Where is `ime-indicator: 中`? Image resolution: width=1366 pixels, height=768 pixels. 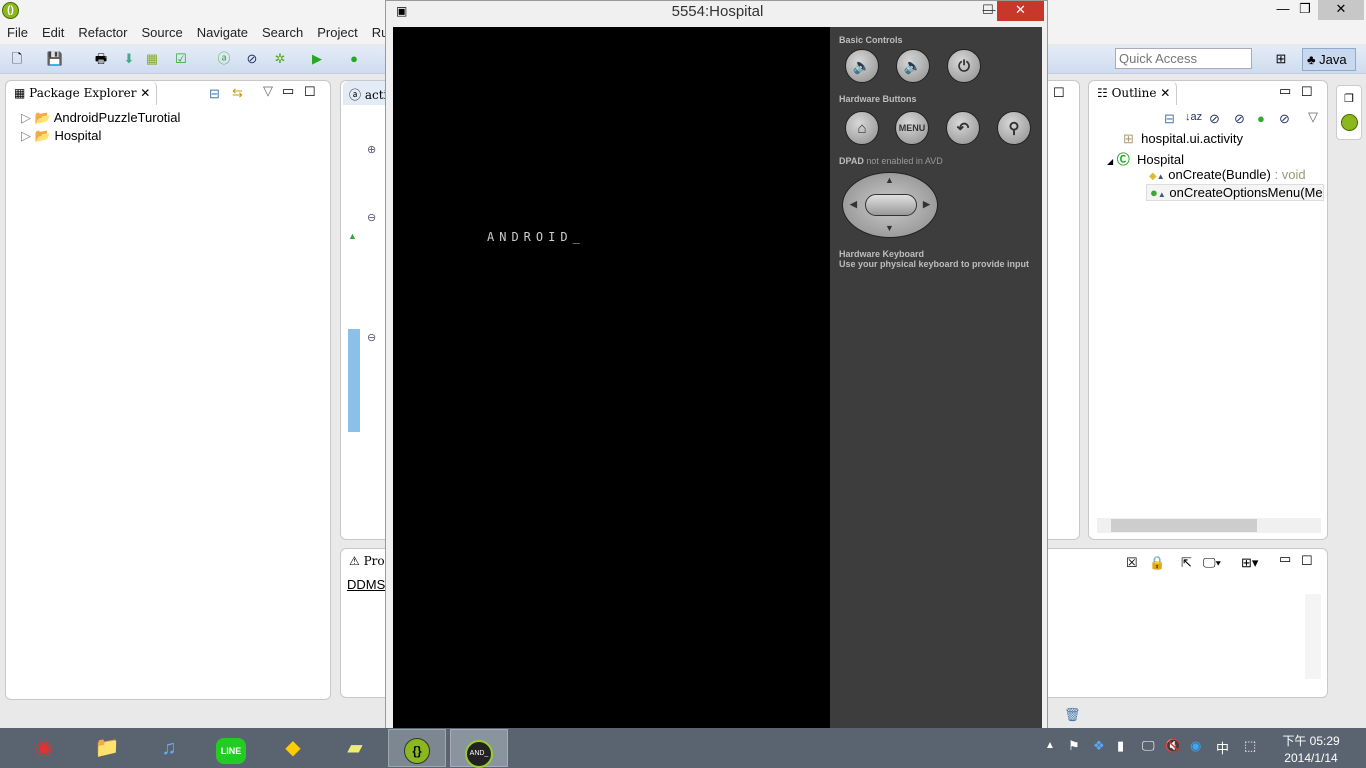
ime-indicator: 中 is located at coordinates (1222, 747).